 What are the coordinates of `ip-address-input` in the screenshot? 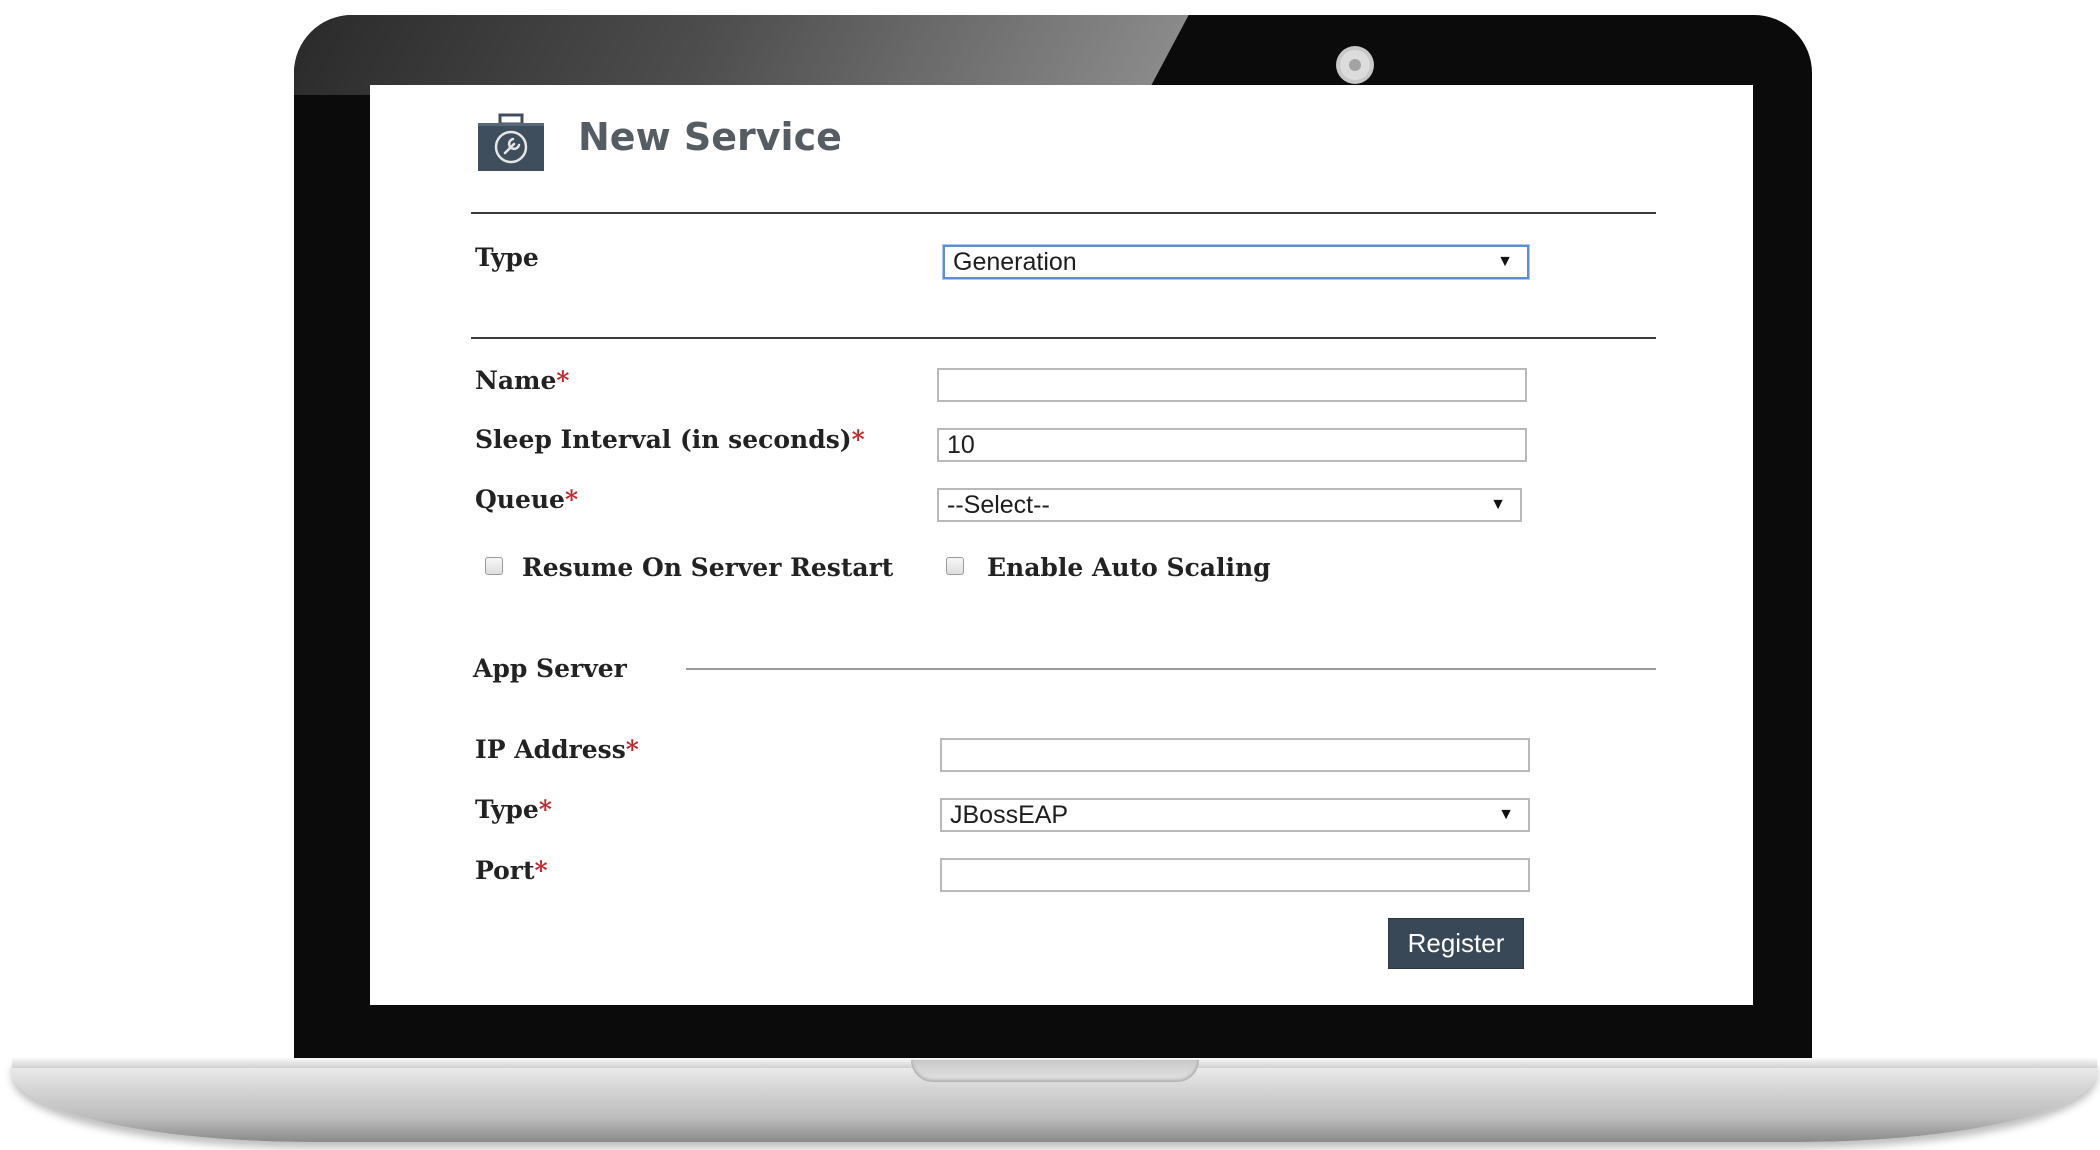 It's located at (1235, 755).